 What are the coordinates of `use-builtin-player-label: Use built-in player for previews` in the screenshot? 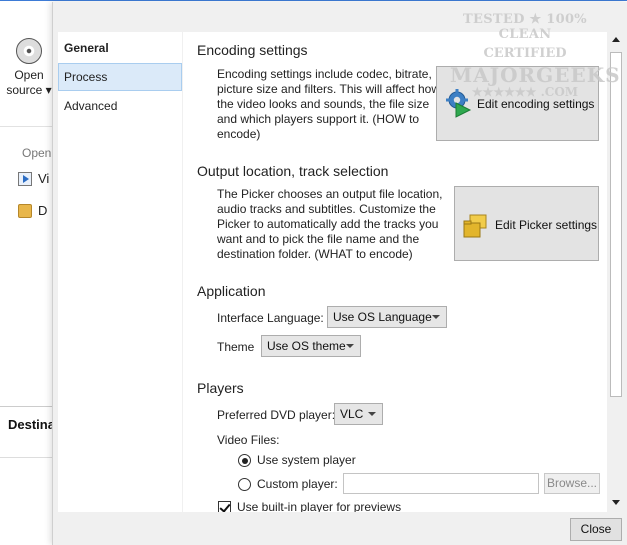 It's located at (319, 506).